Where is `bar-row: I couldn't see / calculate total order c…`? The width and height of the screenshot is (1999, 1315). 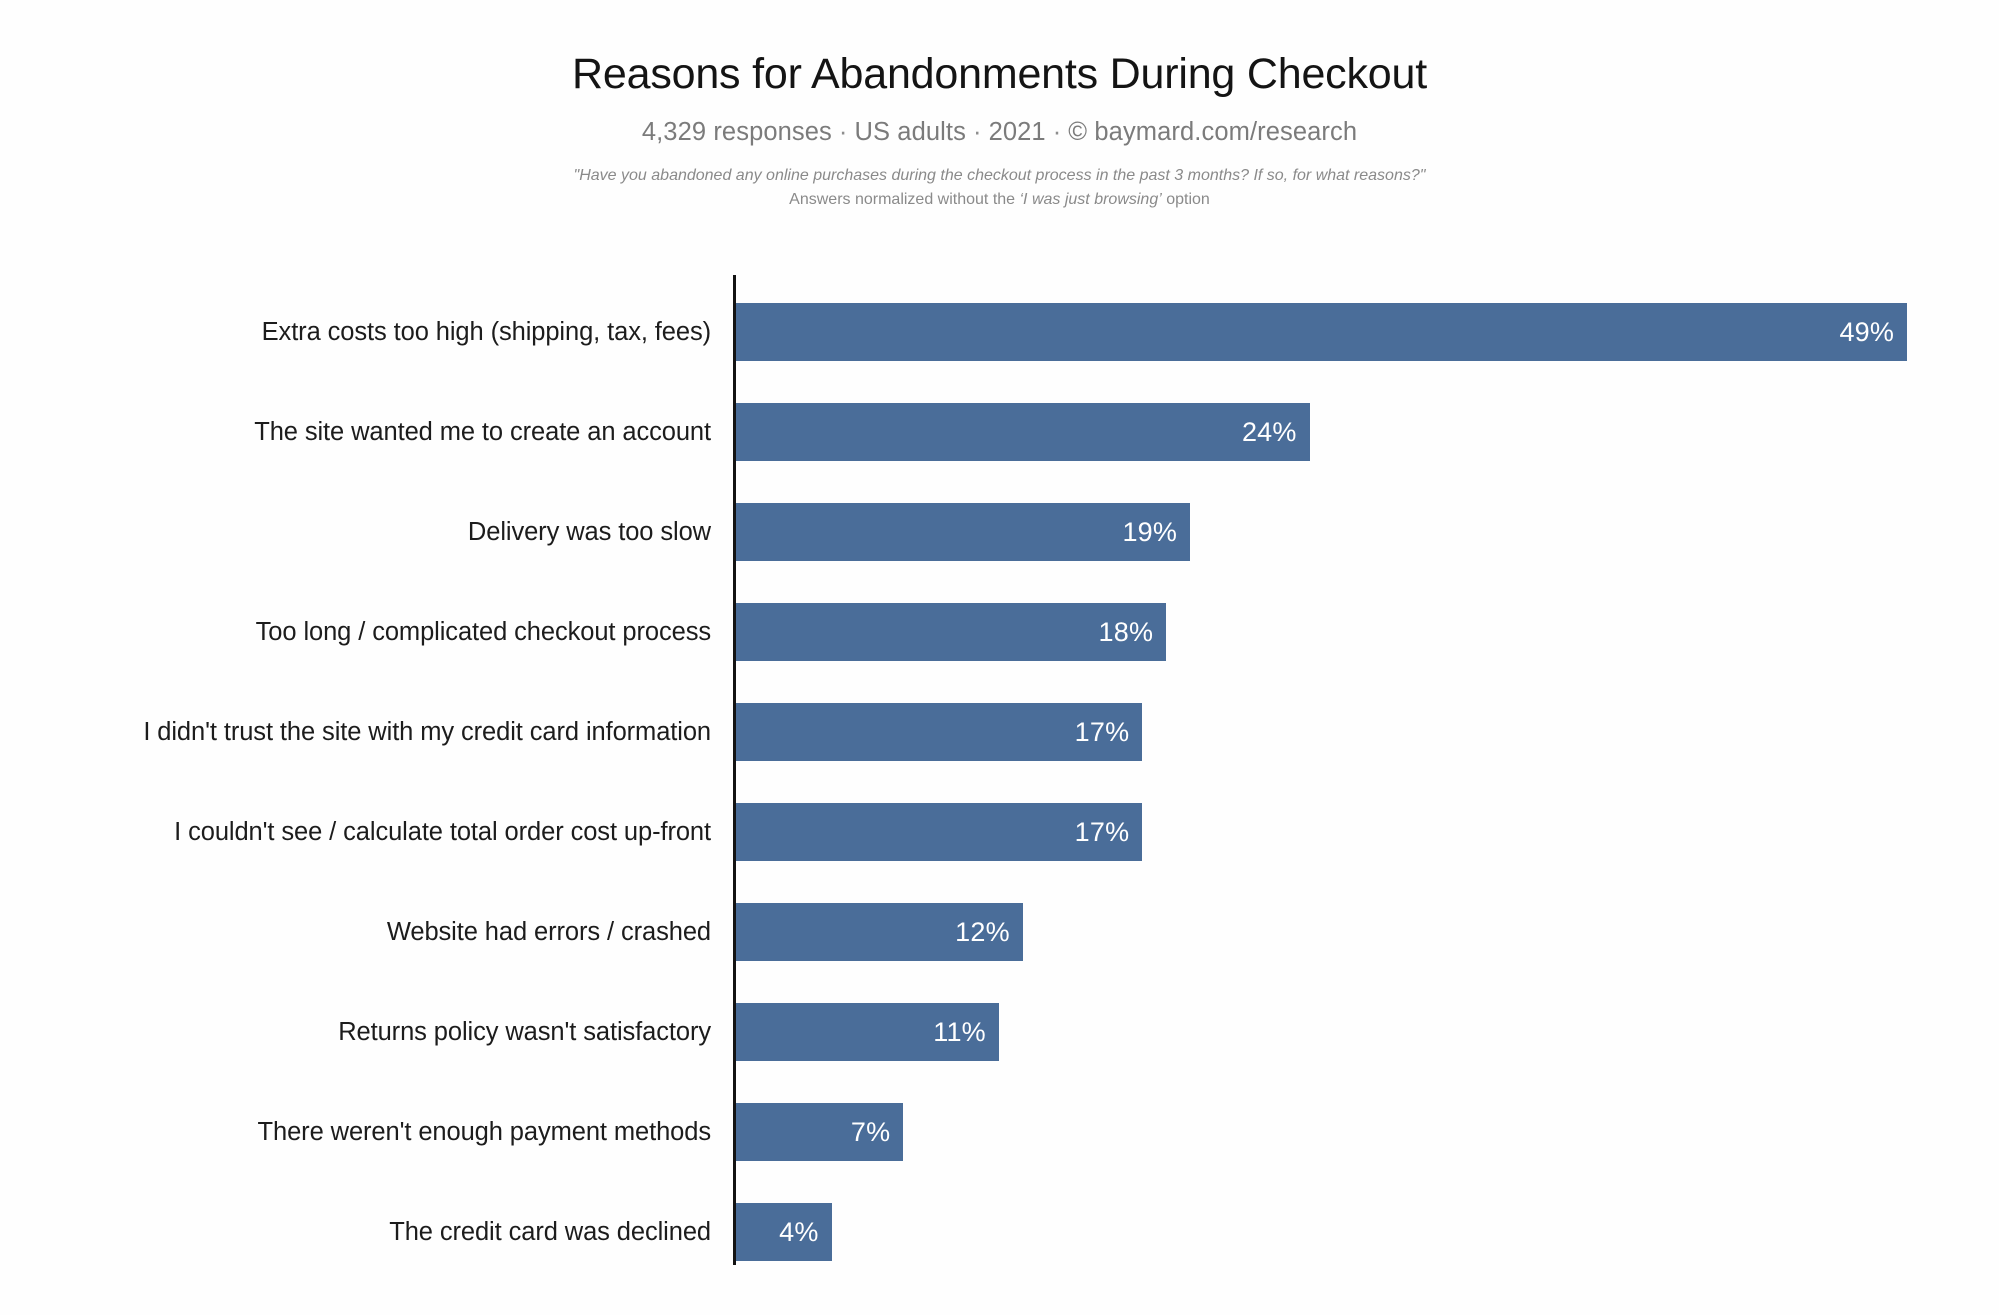 bar-row: I couldn't see / calculate total order c… is located at coordinates (999, 832).